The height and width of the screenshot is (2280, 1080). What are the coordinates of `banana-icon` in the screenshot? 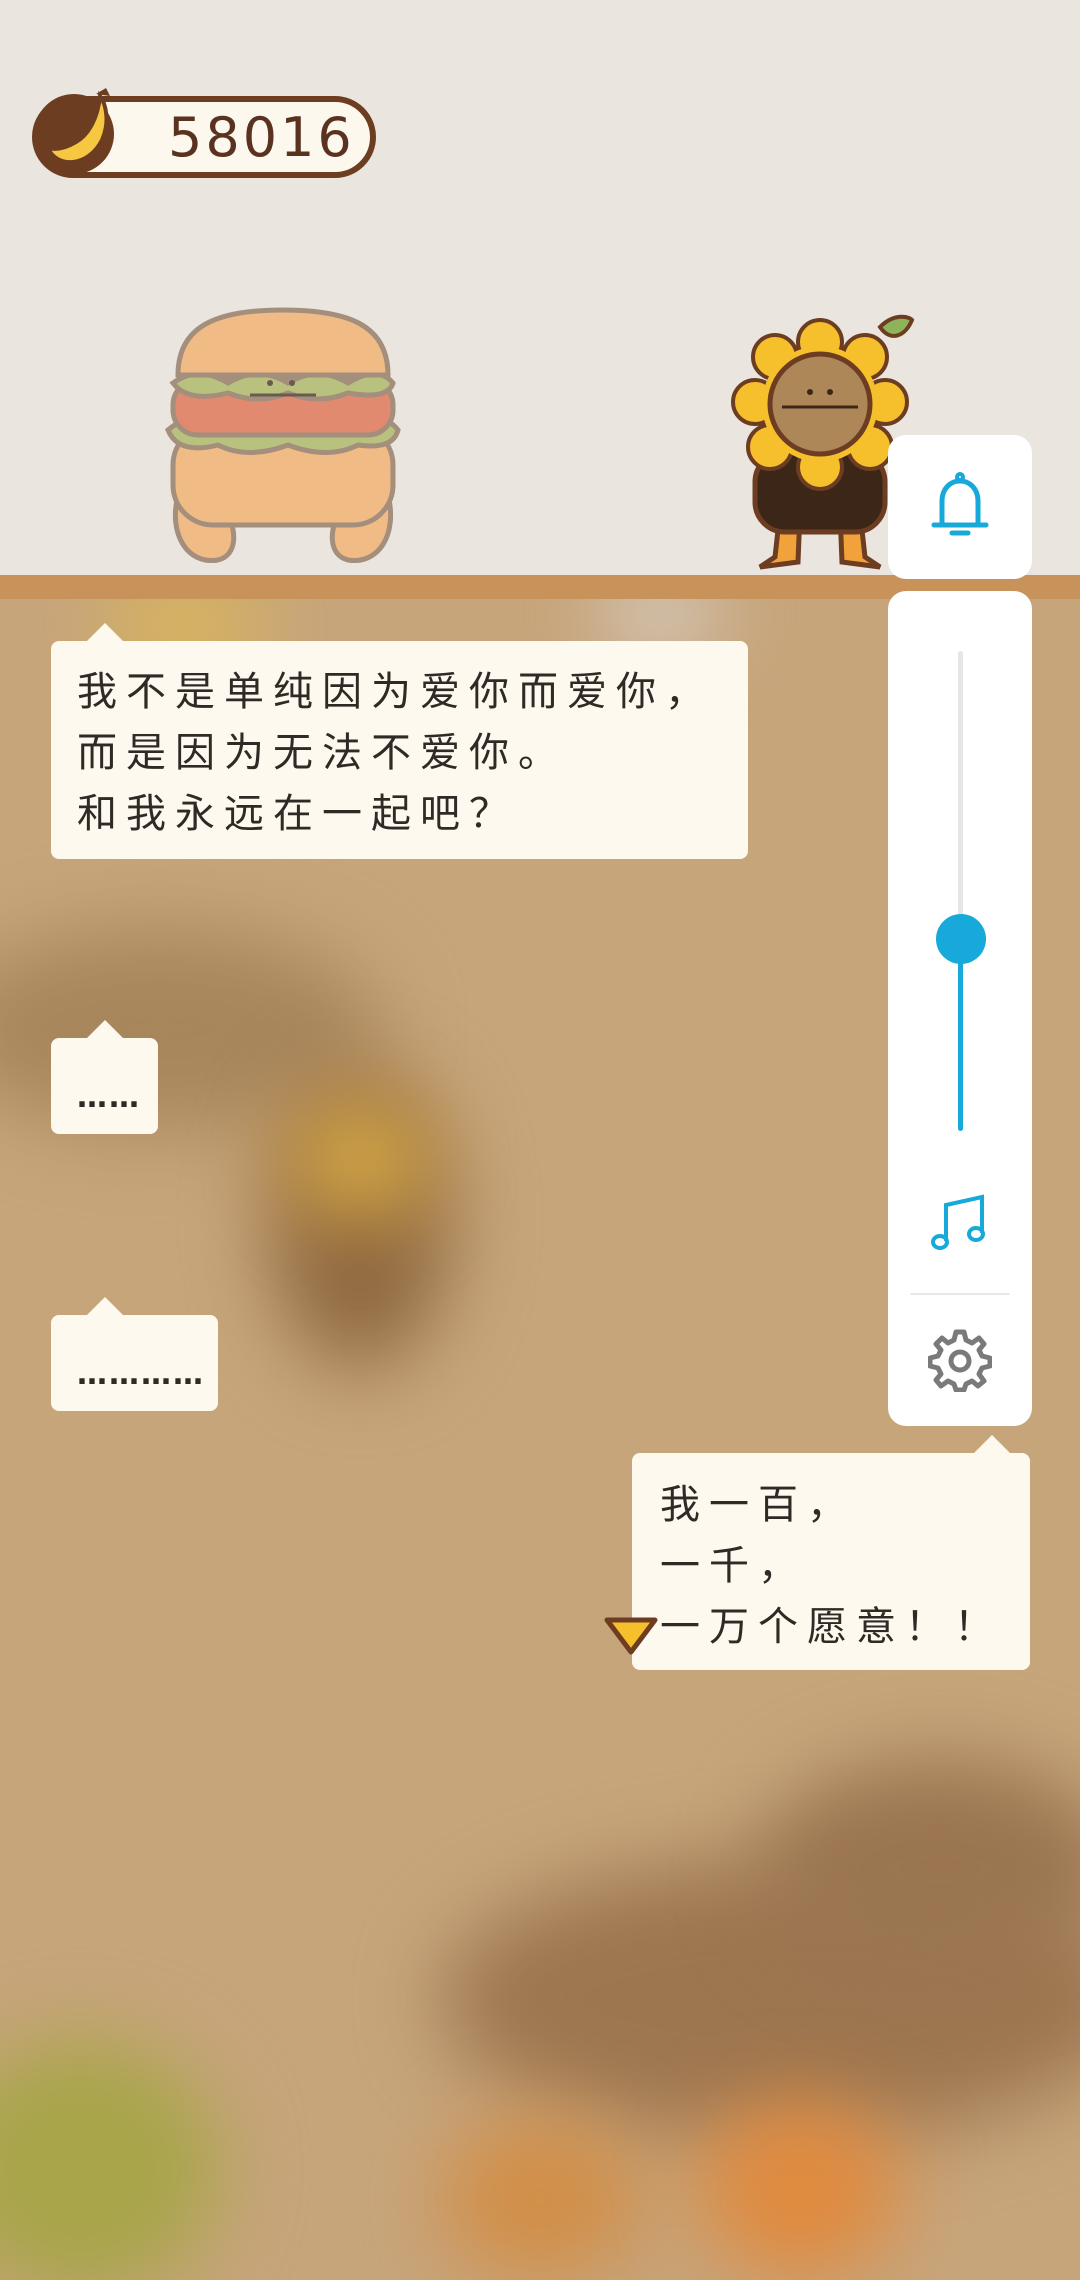 It's located at (74, 131).